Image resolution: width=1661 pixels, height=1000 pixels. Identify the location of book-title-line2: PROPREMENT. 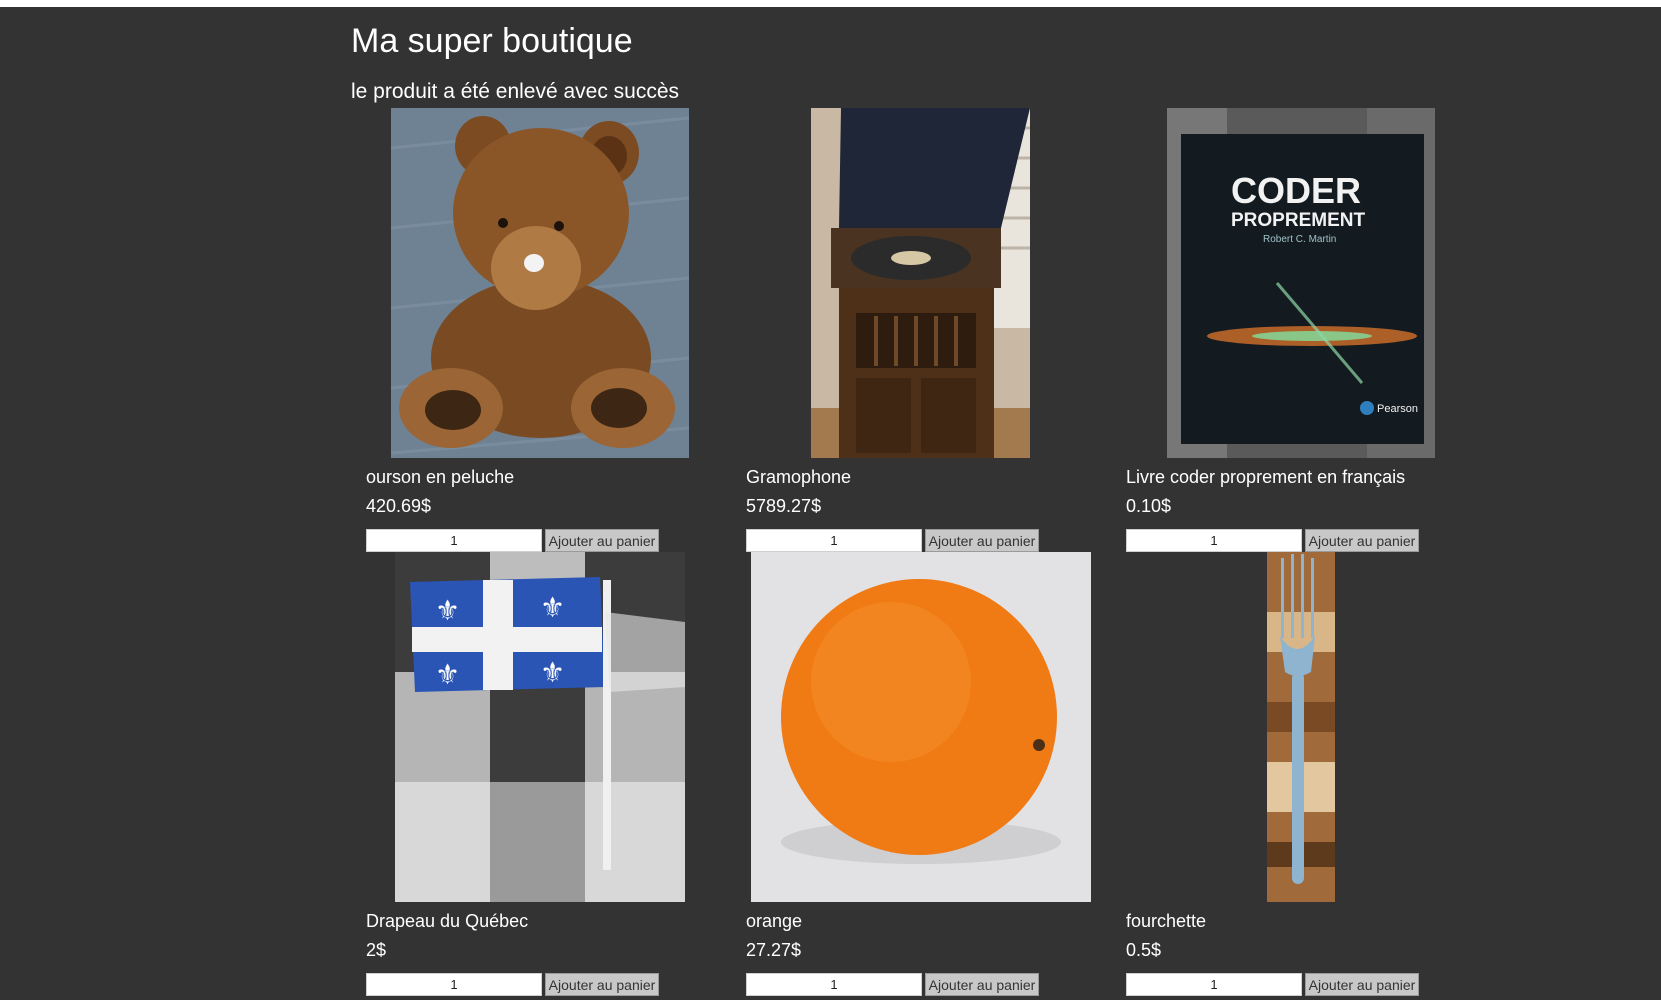
(1298, 220).